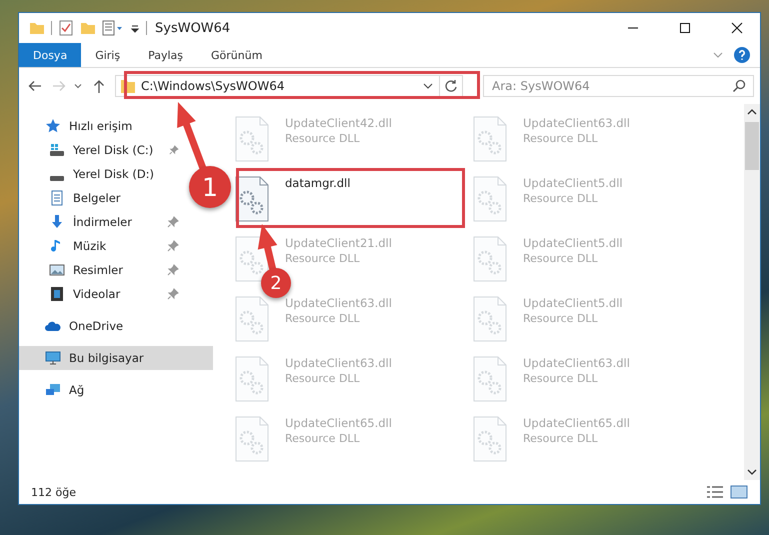 The width and height of the screenshot is (769, 535). Describe the element at coordinates (752, 112) in the screenshot. I see `scroll-up-icon` at that location.